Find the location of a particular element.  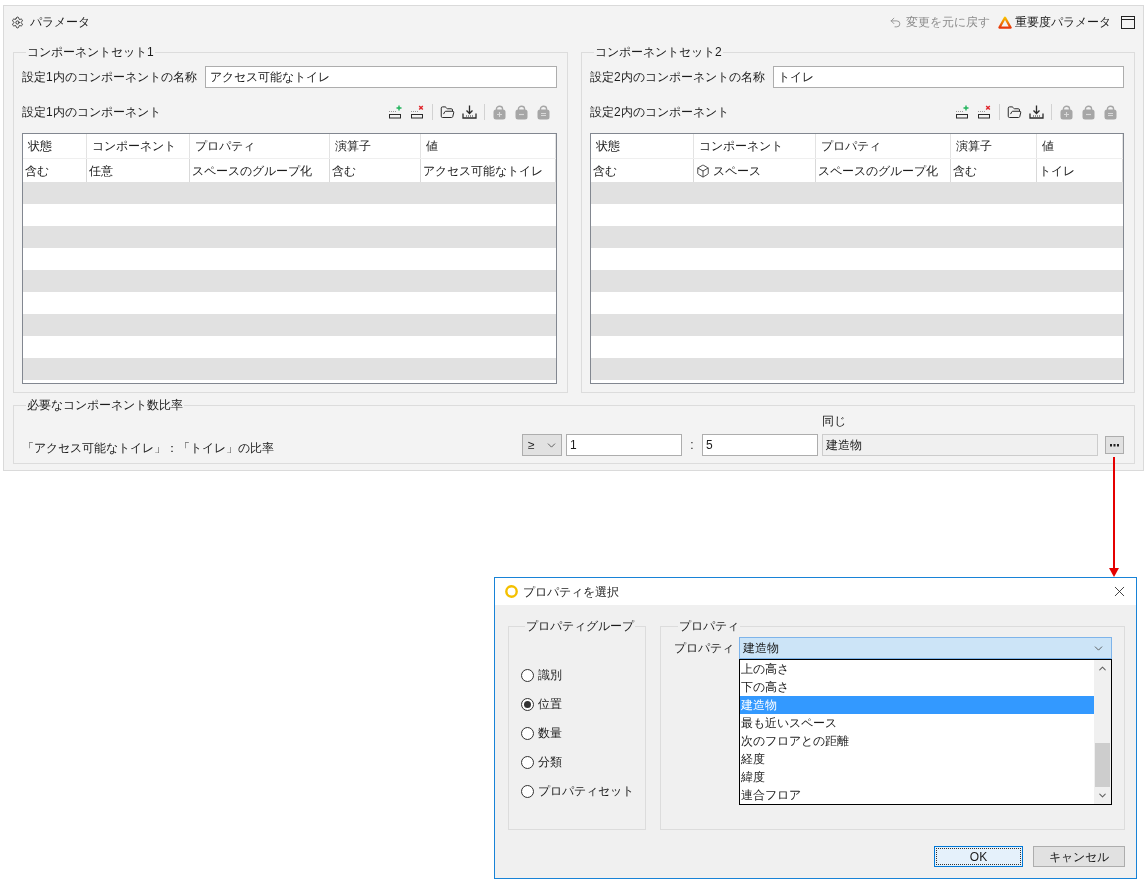

cube-icon is located at coordinates (703, 170).